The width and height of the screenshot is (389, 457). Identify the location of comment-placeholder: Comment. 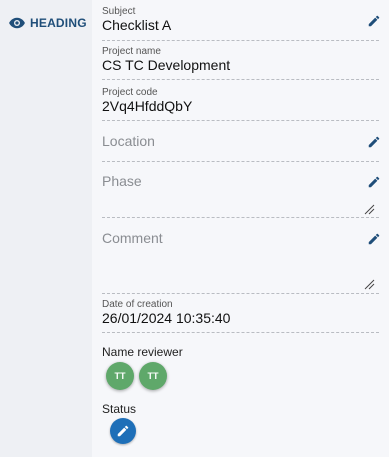
(132, 238).